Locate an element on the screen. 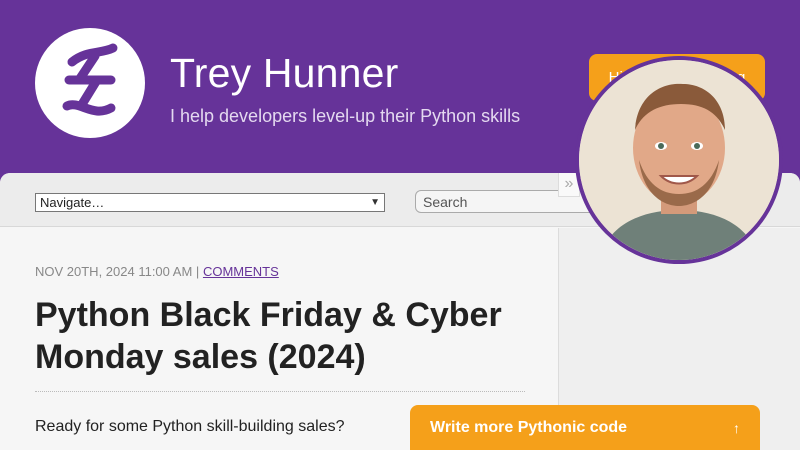 The width and height of the screenshot is (800, 450). post-date: NOV 20TH, 2024 11:00 AM is located at coordinates (114, 271).